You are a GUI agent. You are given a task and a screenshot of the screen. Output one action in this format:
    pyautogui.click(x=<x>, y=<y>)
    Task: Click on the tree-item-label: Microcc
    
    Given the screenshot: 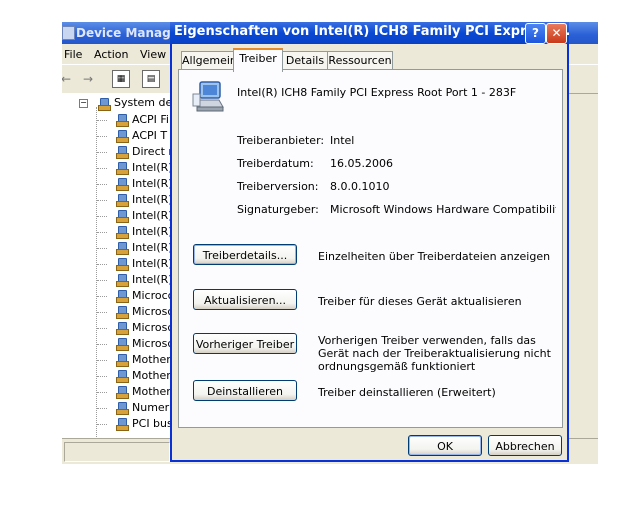 What is the action you would take?
    pyautogui.click(x=153, y=295)
    